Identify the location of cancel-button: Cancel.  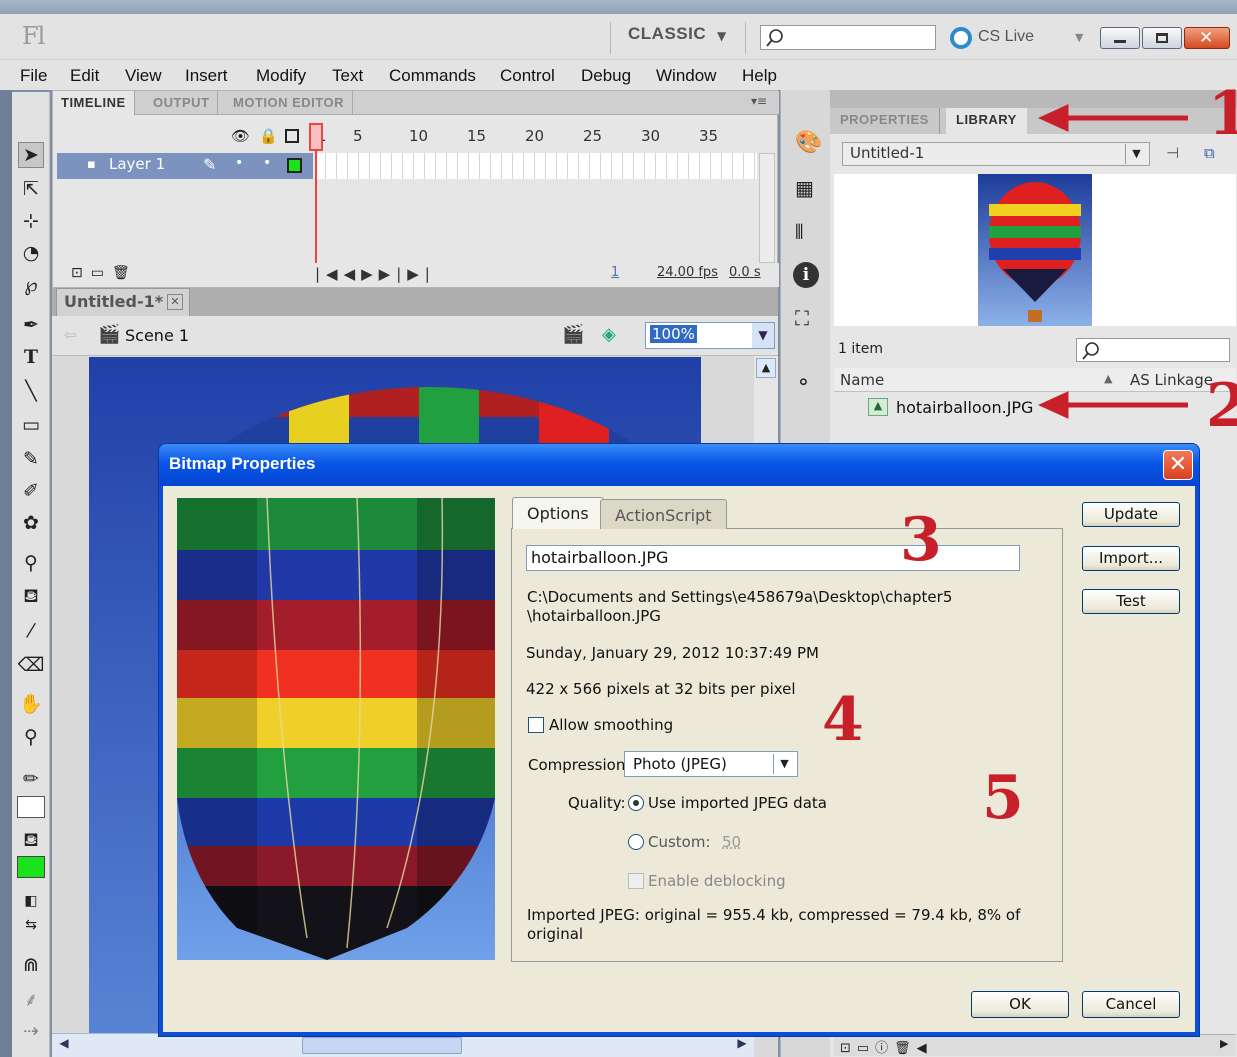
(1131, 1004).